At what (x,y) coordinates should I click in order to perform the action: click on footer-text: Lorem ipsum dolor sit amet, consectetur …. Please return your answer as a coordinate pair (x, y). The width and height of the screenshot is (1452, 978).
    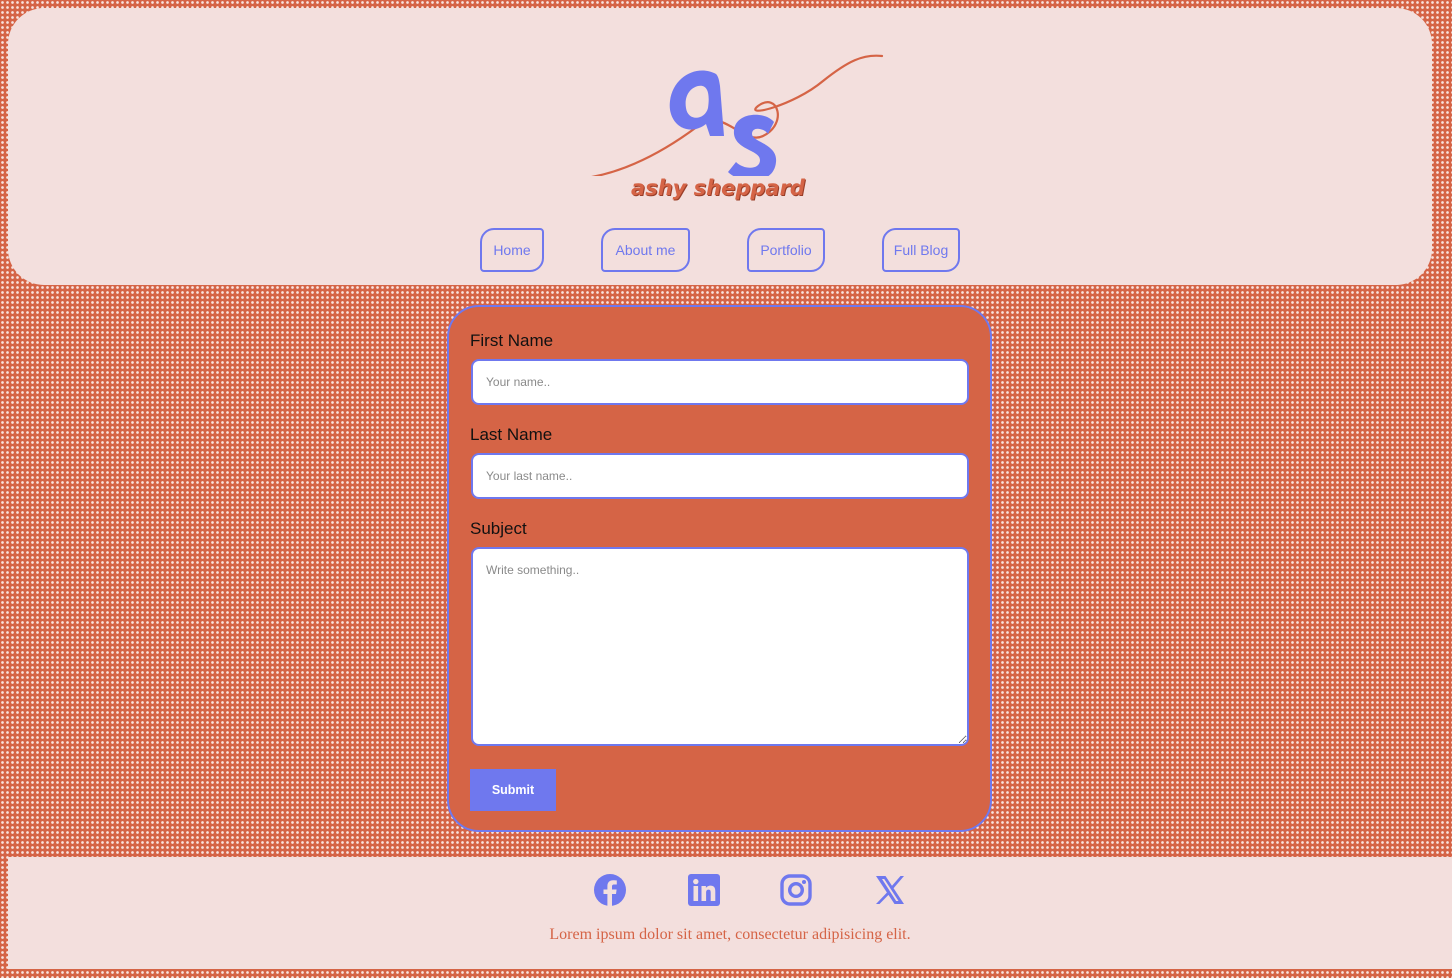
    Looking at the image, I should click on (730, 934).